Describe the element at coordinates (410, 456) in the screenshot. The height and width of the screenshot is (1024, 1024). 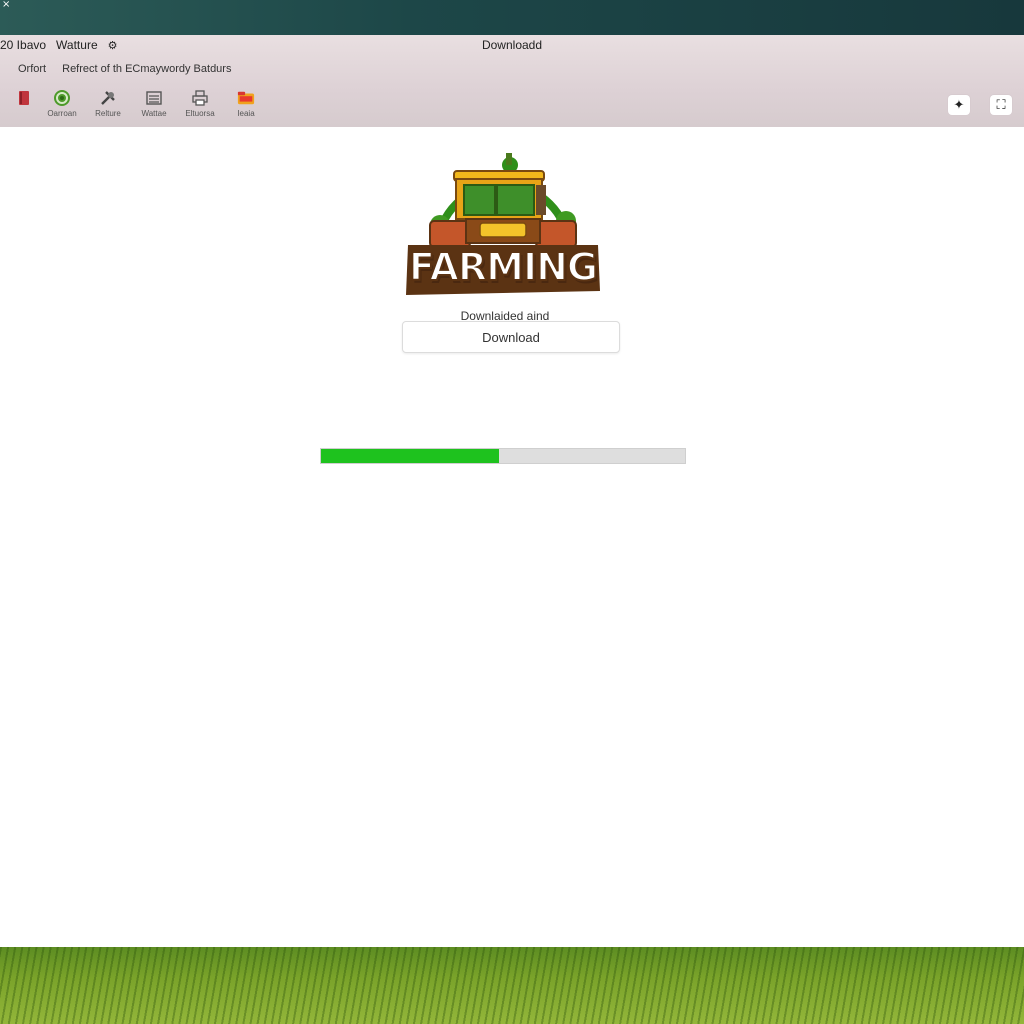
I see `progress-fill` at that location.